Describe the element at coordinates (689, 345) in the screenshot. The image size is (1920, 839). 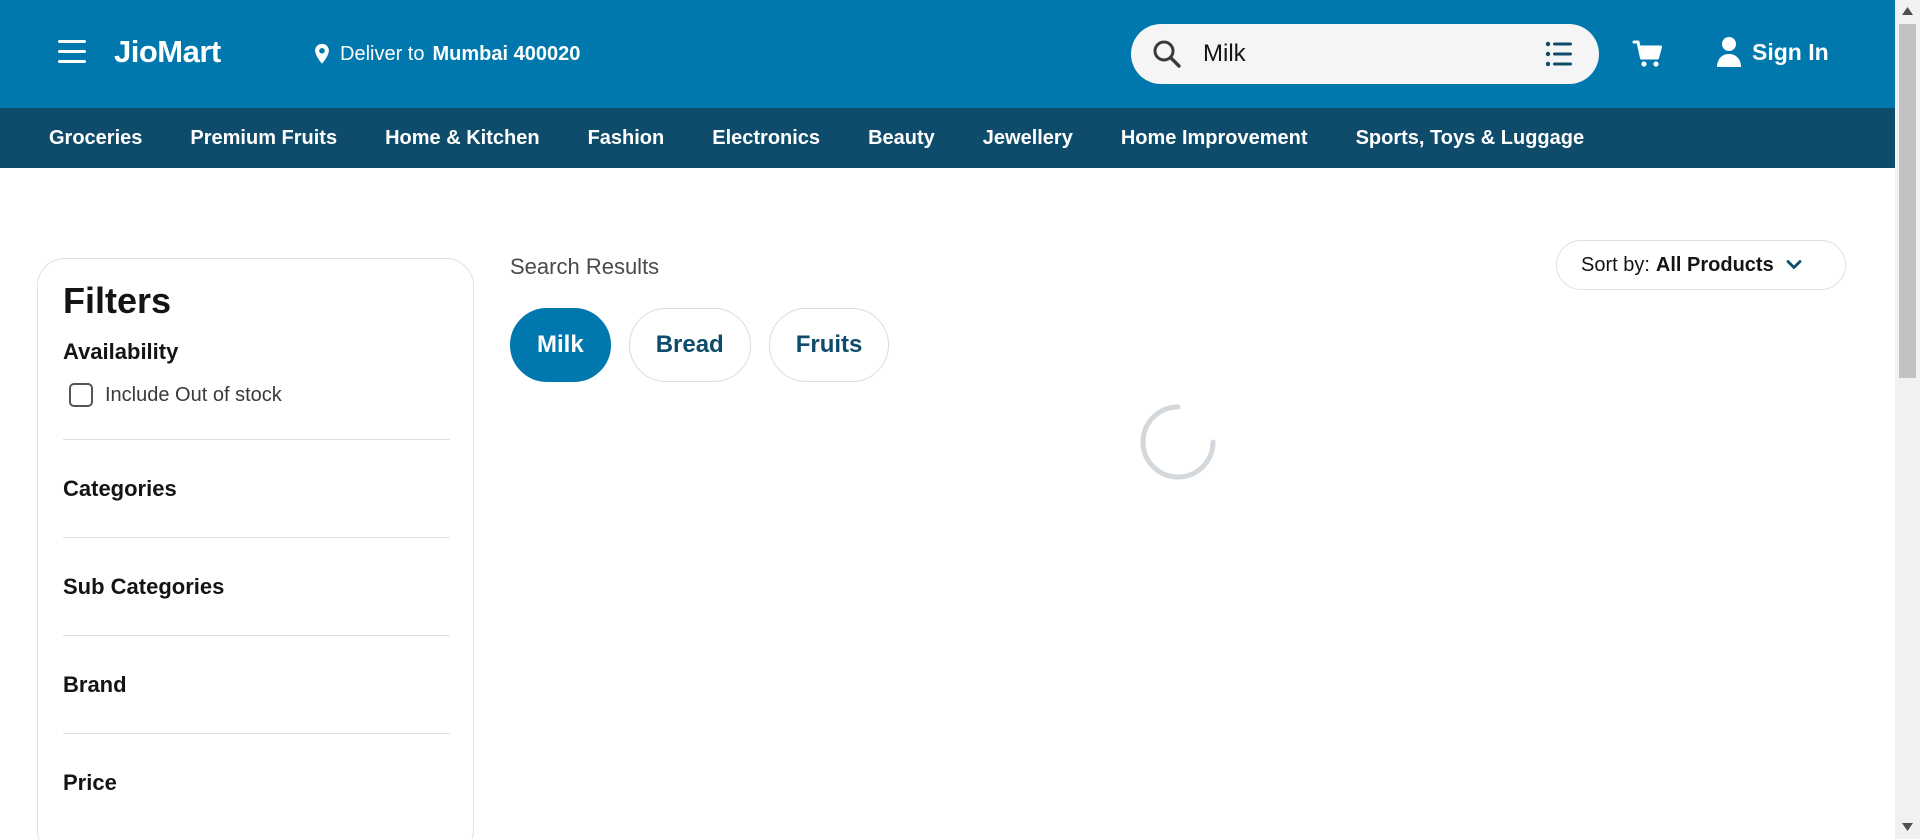
I see `chip-bread: Bread` at that location.